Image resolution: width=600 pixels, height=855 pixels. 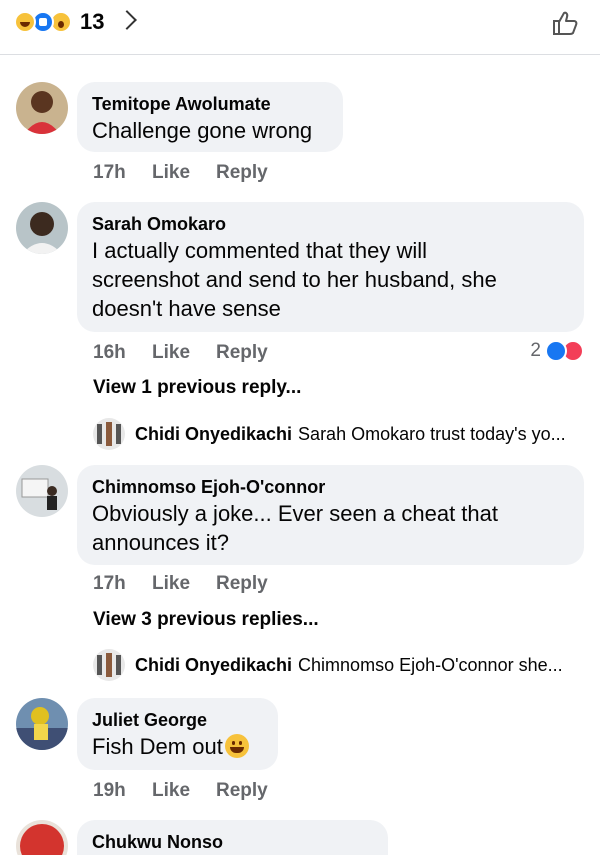 I want to click on comment-reactions: 2, so click(x=557, y=351).